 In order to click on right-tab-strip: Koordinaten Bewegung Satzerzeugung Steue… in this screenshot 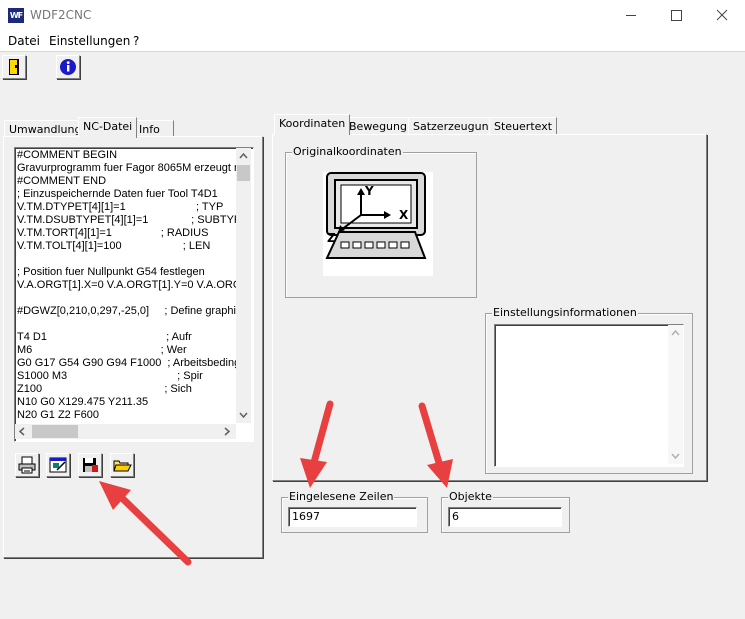, I will do `click(494, 125)`.